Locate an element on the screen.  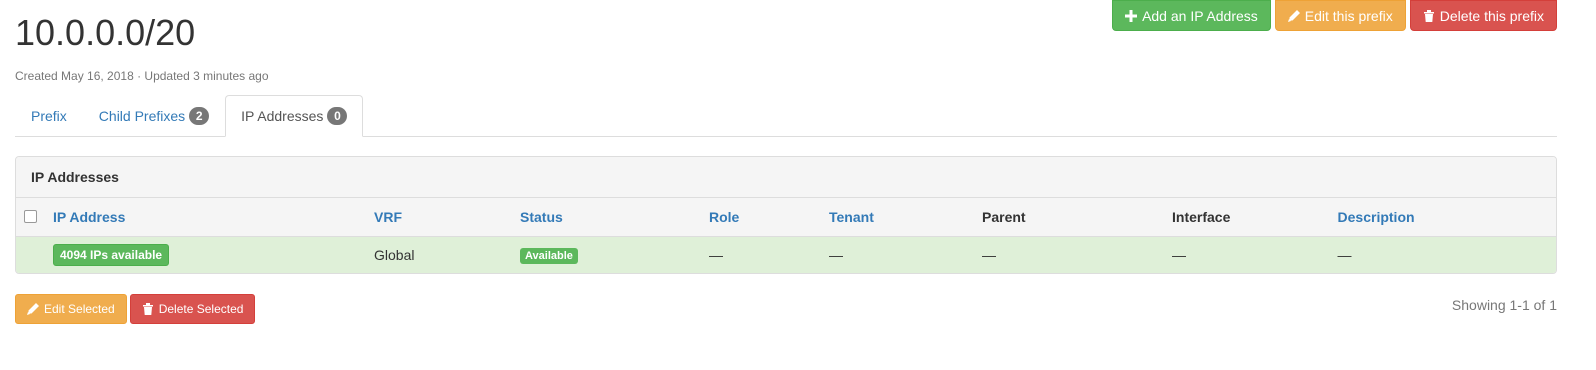
parent-cell: — is located at coordinates (989, 254).